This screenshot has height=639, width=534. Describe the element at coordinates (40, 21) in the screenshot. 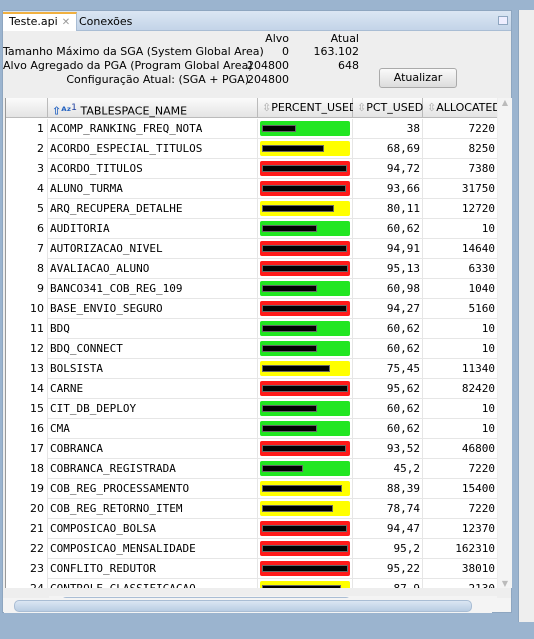

I see `tab-teste-api: Teste.api ✕` at that location.